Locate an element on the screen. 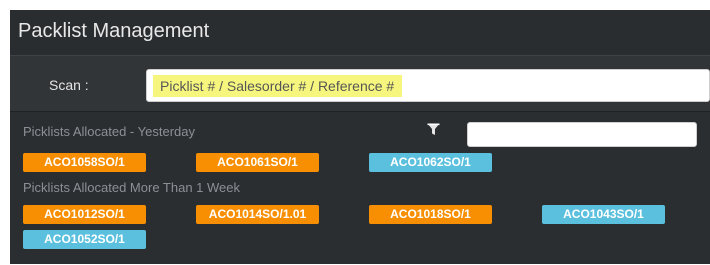 This screenshot has height=265, width=710. page-title: Packlist Management is located at coordinates (114, 31).